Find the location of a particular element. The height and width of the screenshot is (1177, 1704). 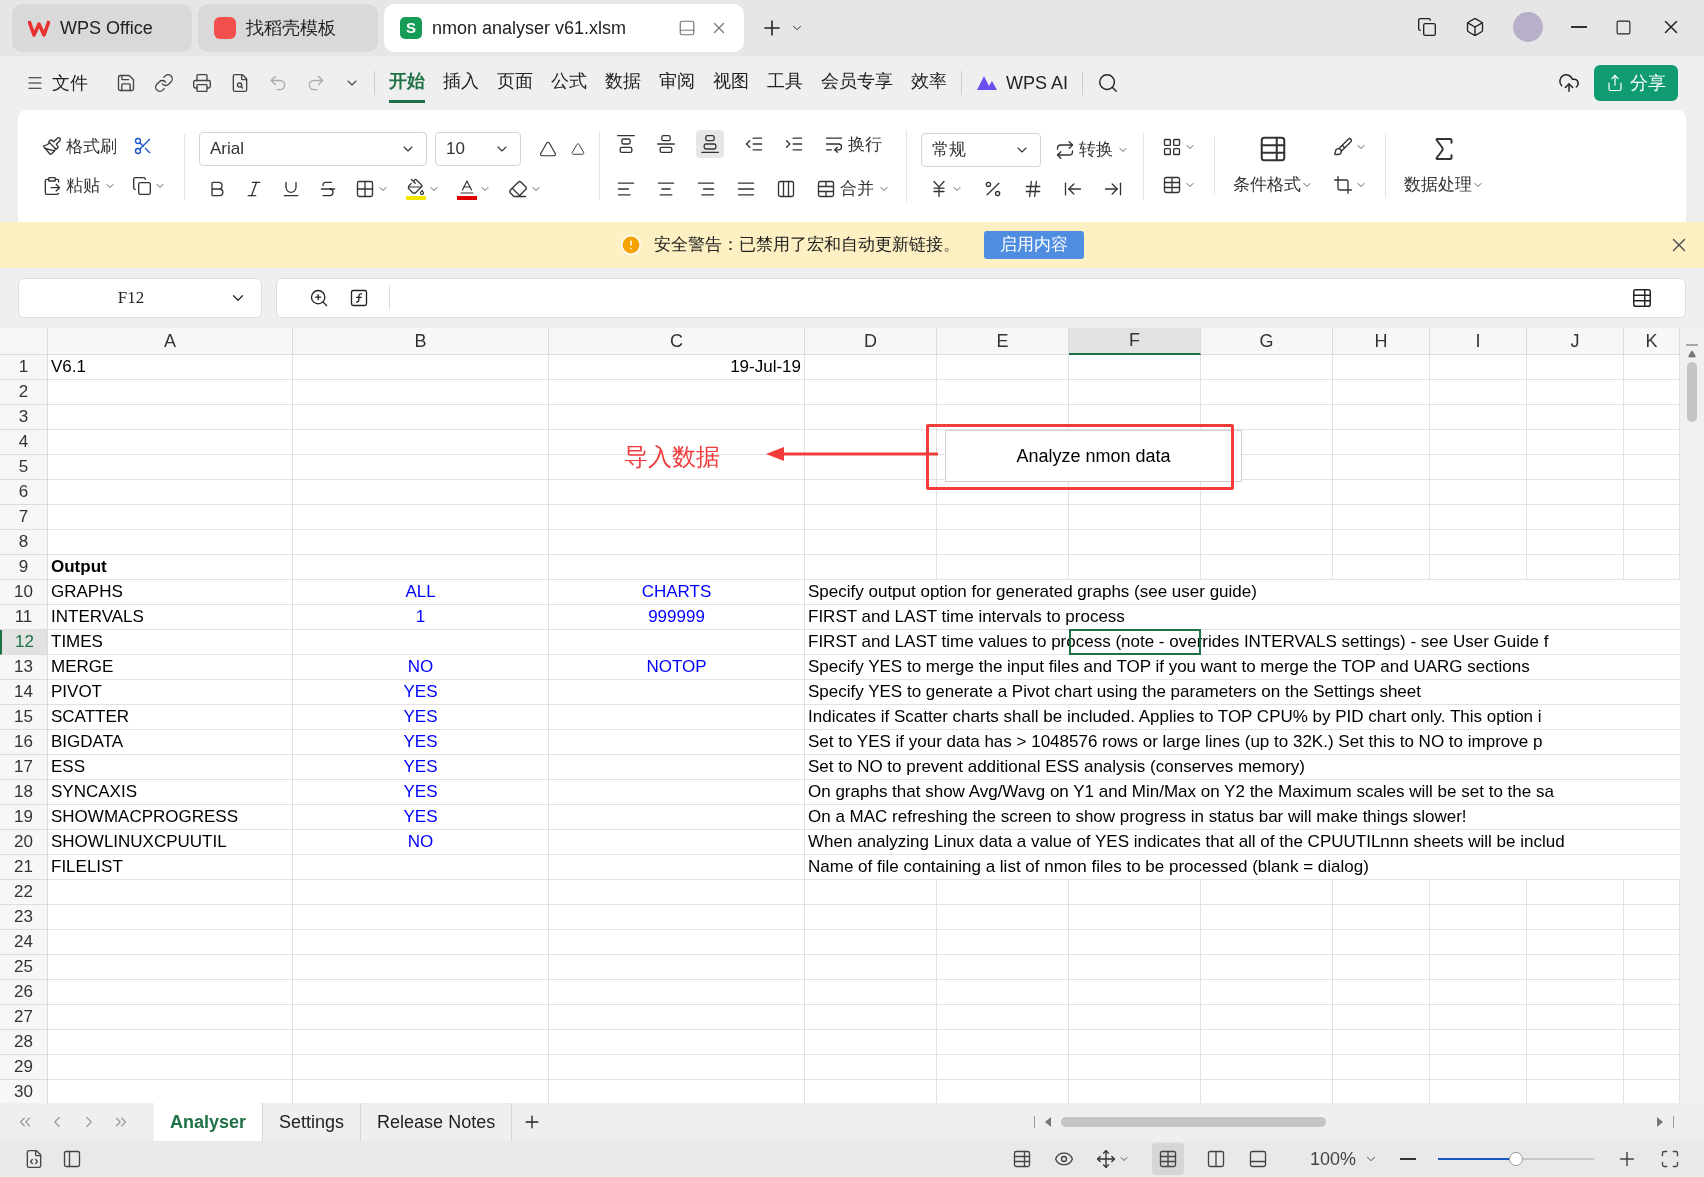

row-header: 8 is located at coordinates (24, 542).